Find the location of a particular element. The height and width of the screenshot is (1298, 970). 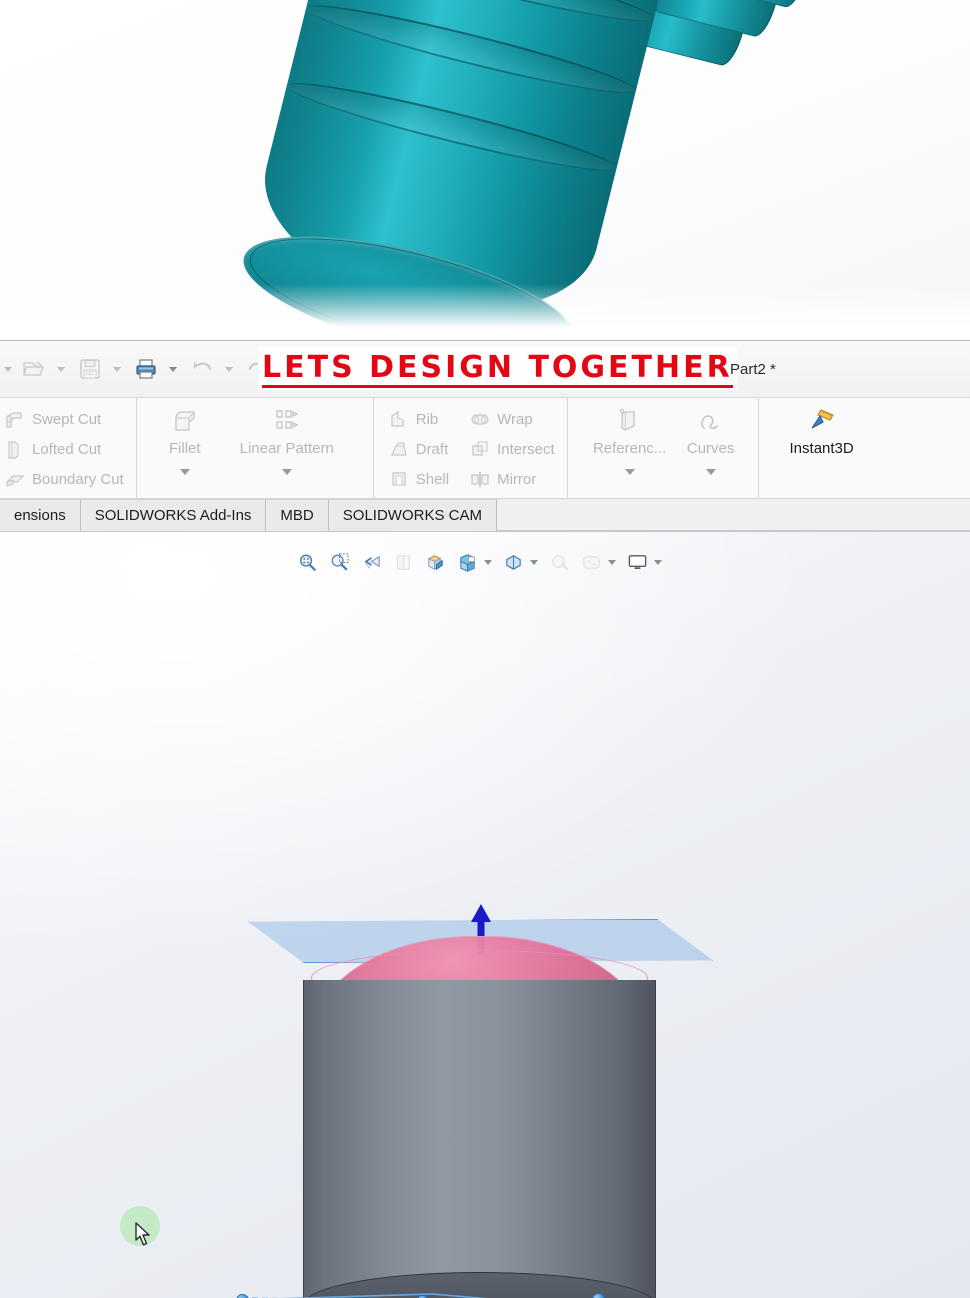

quick-access-save is located at coordinates (100, 369).